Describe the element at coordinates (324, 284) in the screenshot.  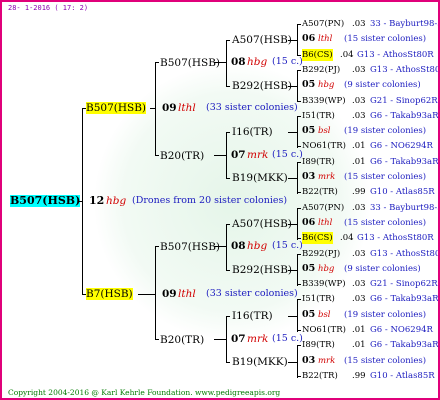
I see `ggg-row-18-node: B339(WP)` at that location.